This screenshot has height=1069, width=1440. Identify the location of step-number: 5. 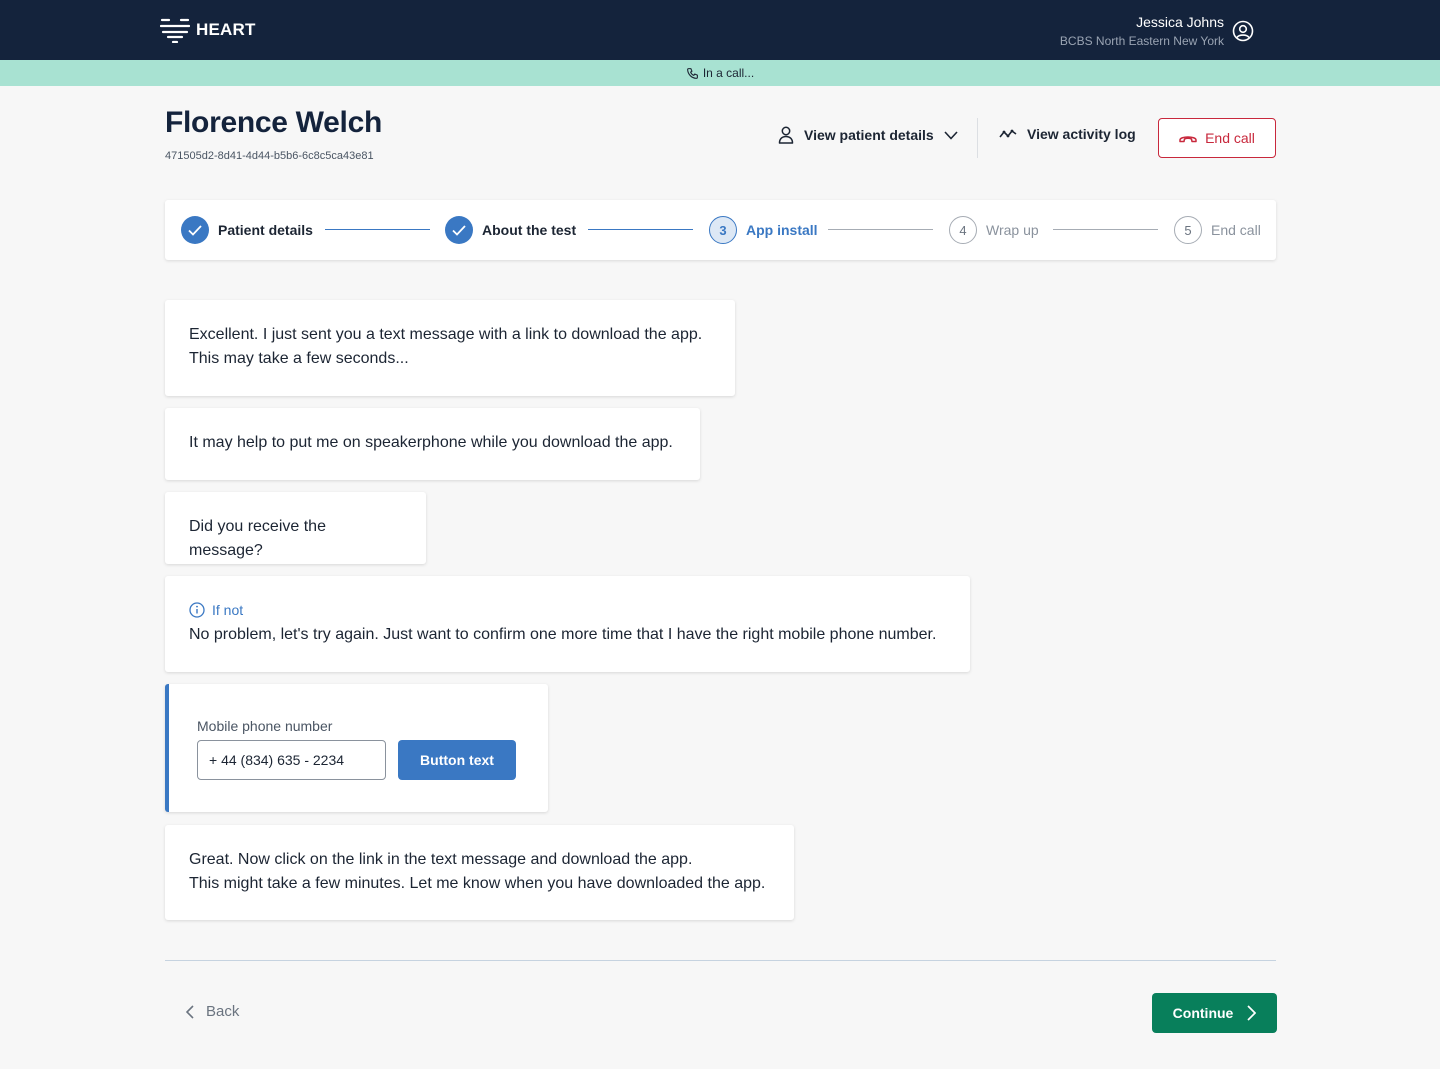
(1188, 230).